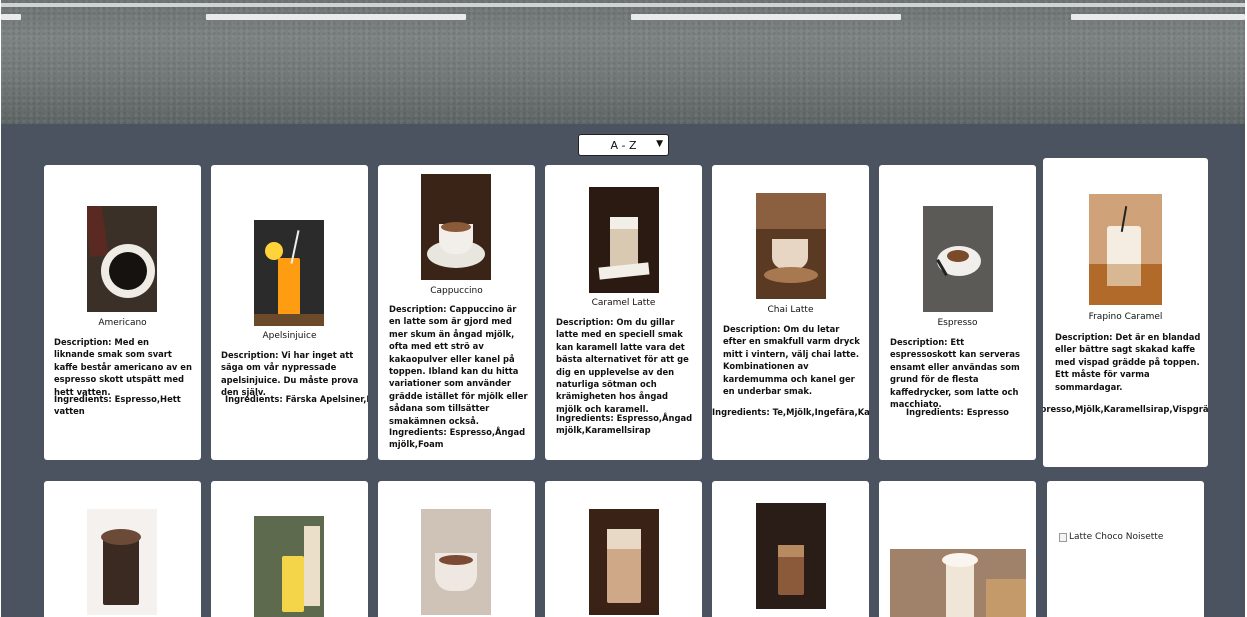 This screenshot has height=617, width=1247. What do you see at coordinates (1125, 317) in the screenshot?
I see `product-name: Frapino Caramel` at bounding box center [1125, 317].